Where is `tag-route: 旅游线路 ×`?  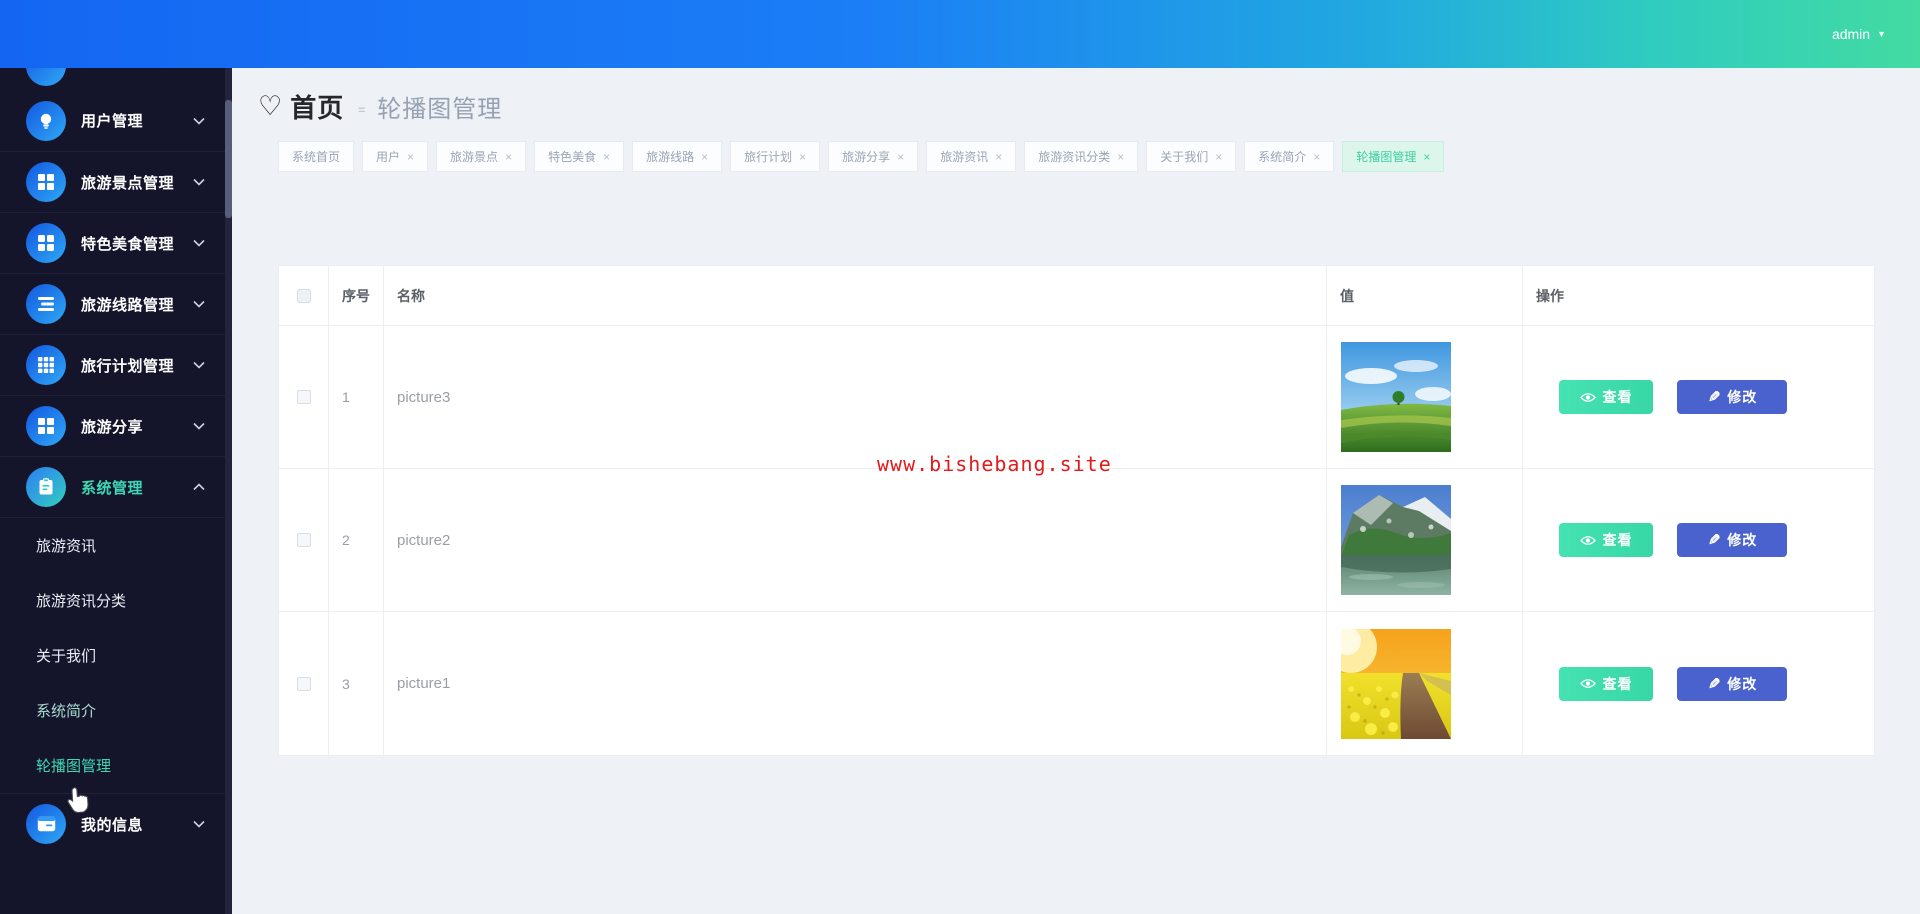 tag-route: 旅游线路 × is located at coordinates (677, 156).